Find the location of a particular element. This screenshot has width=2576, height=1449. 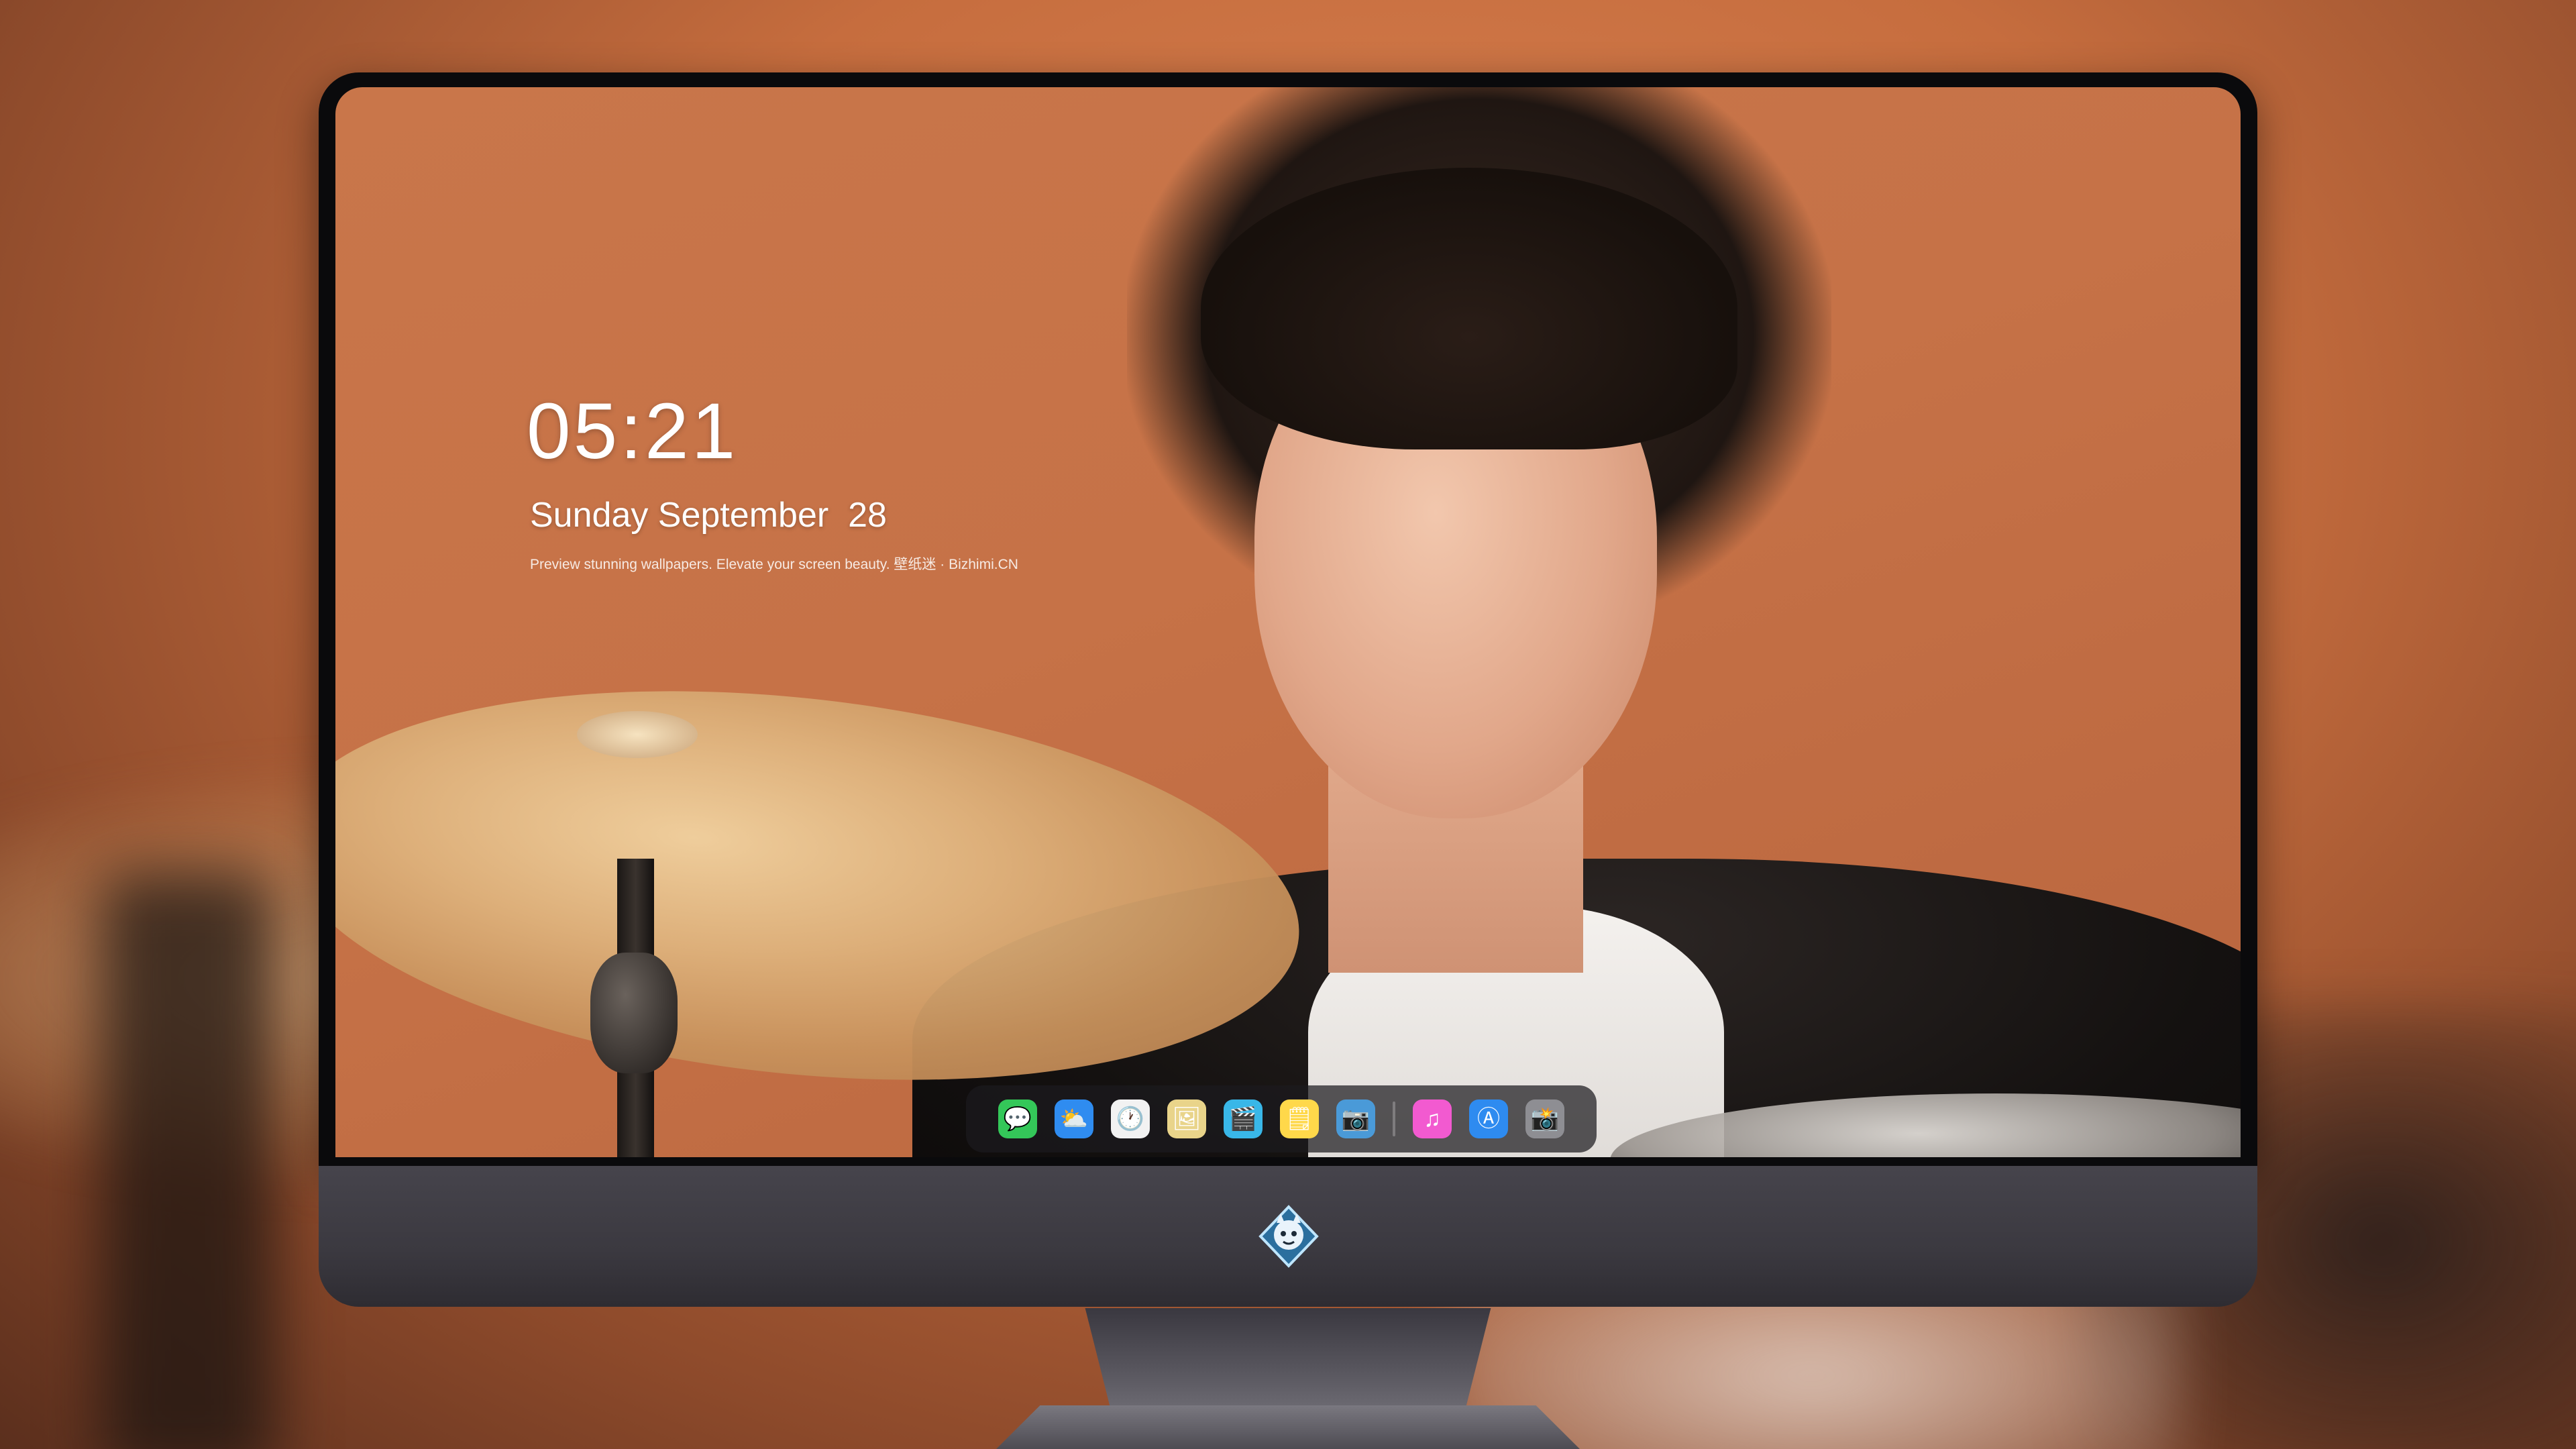

preview-icon: 🖼 is located at coordinates (1186, 1118).